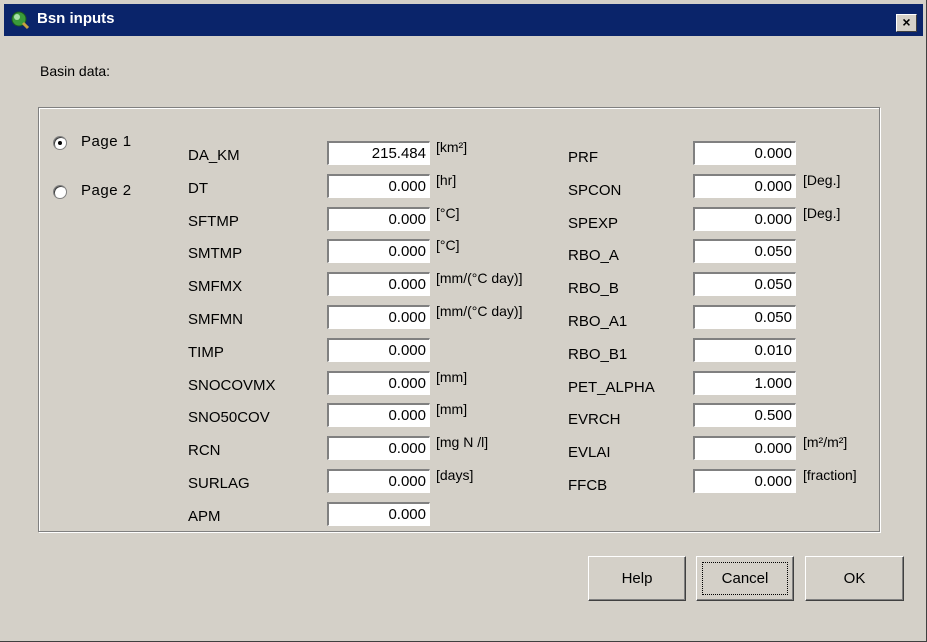 The width and height of the screenshot is (927, 642). Describe the element at coordinates (744, 251) in the screenshot. I see `param-input-rbo-a: 0.050` at that location.